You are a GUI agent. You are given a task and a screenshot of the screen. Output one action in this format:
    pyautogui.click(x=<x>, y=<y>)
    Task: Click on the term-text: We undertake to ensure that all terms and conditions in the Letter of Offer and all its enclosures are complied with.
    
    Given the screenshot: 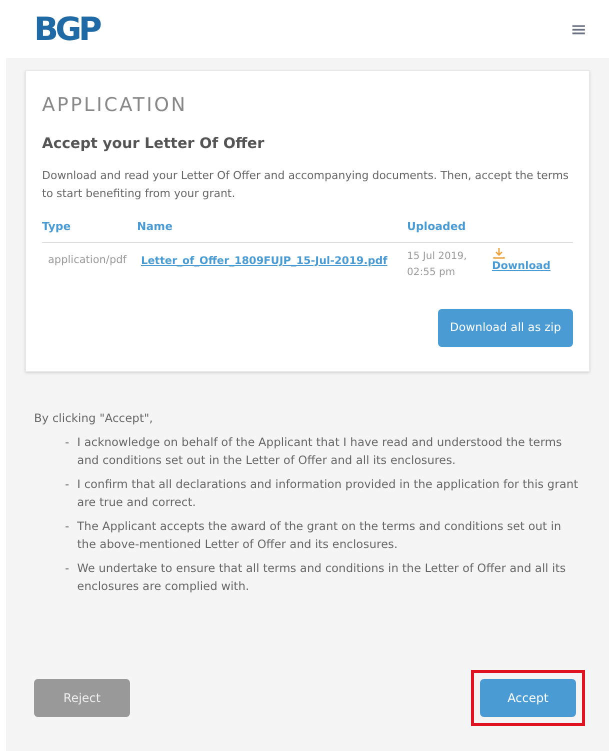 What is the action you would take?
    pyautogui.click(x=322, y=577)
    